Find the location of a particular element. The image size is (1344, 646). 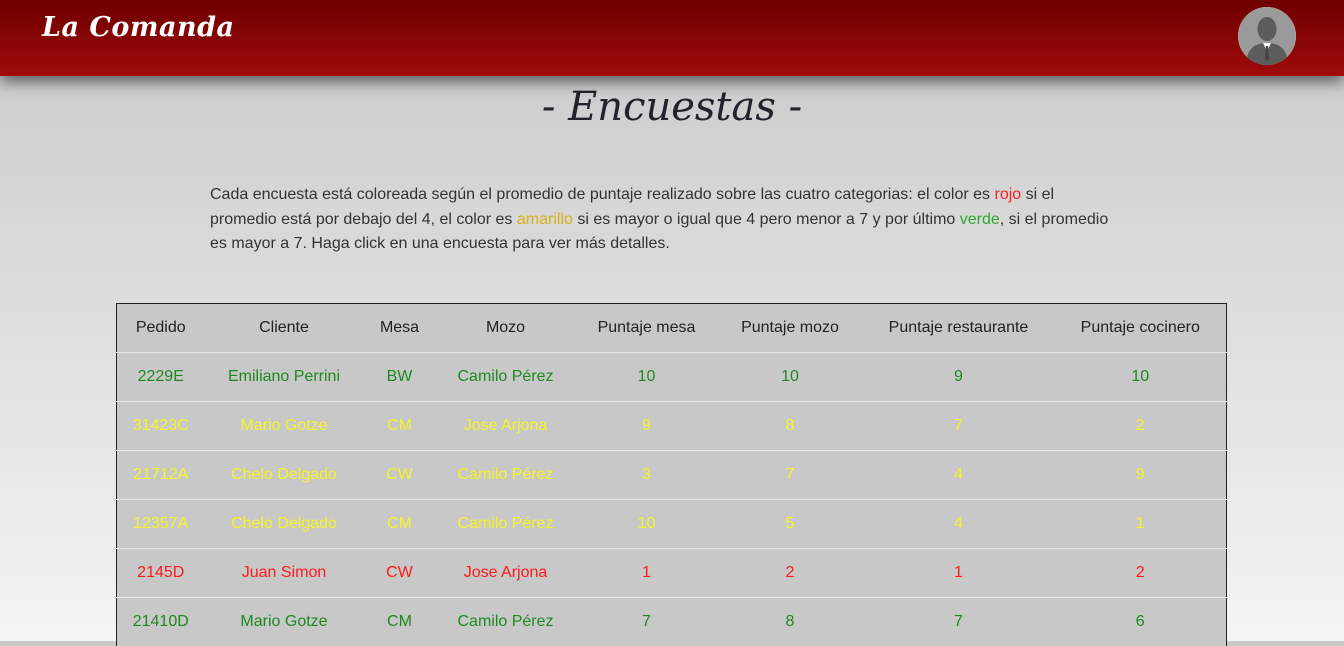

header-puntaje-mozo: Puntaje mozo is located at coordinates (790, 328).